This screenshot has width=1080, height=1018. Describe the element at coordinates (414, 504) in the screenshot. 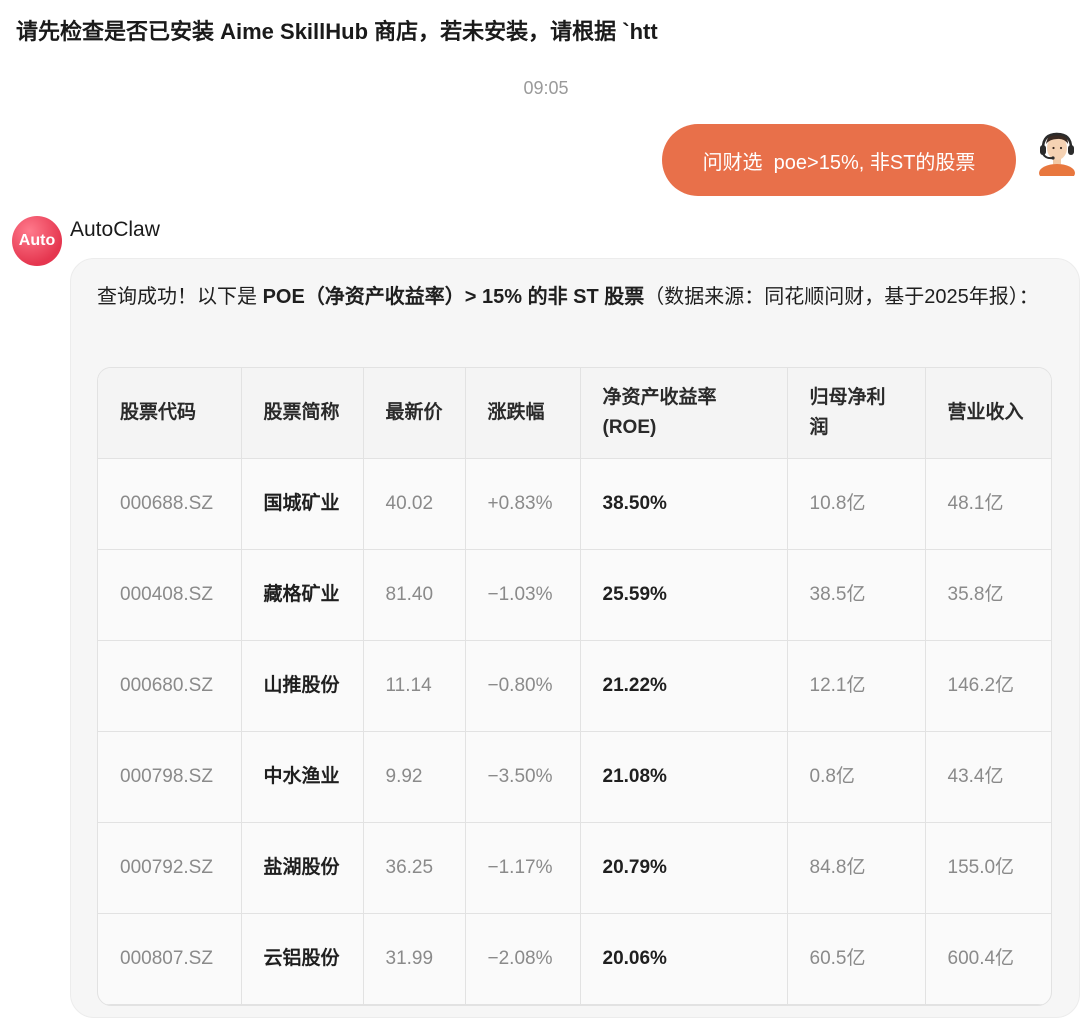

I see `cell-price: 40.02` at that location.